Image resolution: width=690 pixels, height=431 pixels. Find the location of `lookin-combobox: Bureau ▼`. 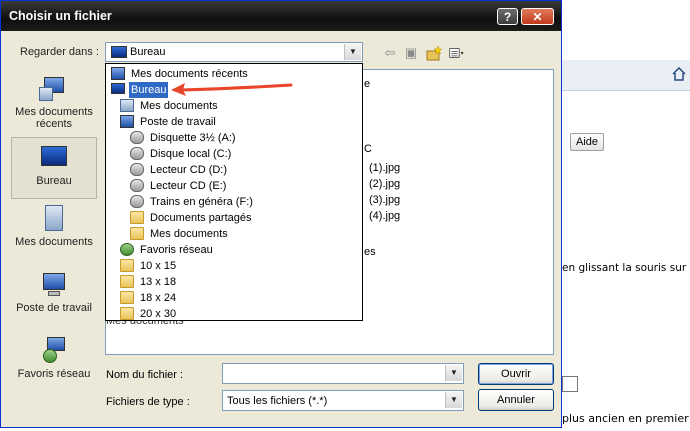

lookin-combobox: Bureau ▼ is located at coordinates (234, 52).